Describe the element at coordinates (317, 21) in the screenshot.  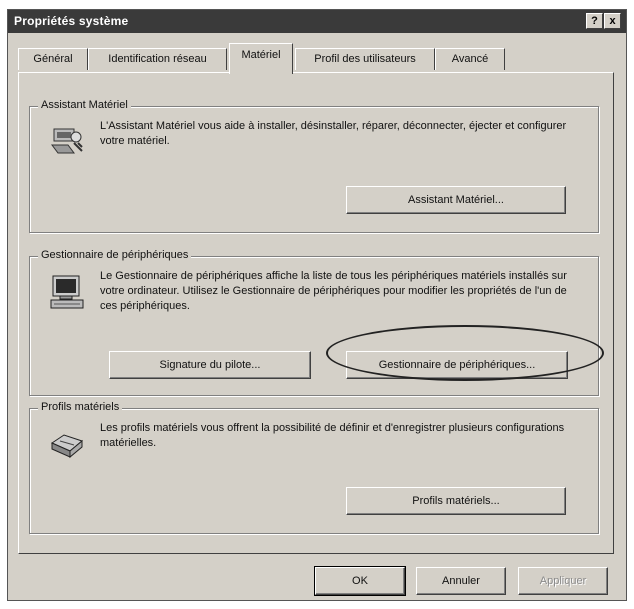
I see `title-bar: Propriétés système ? x` at that location.